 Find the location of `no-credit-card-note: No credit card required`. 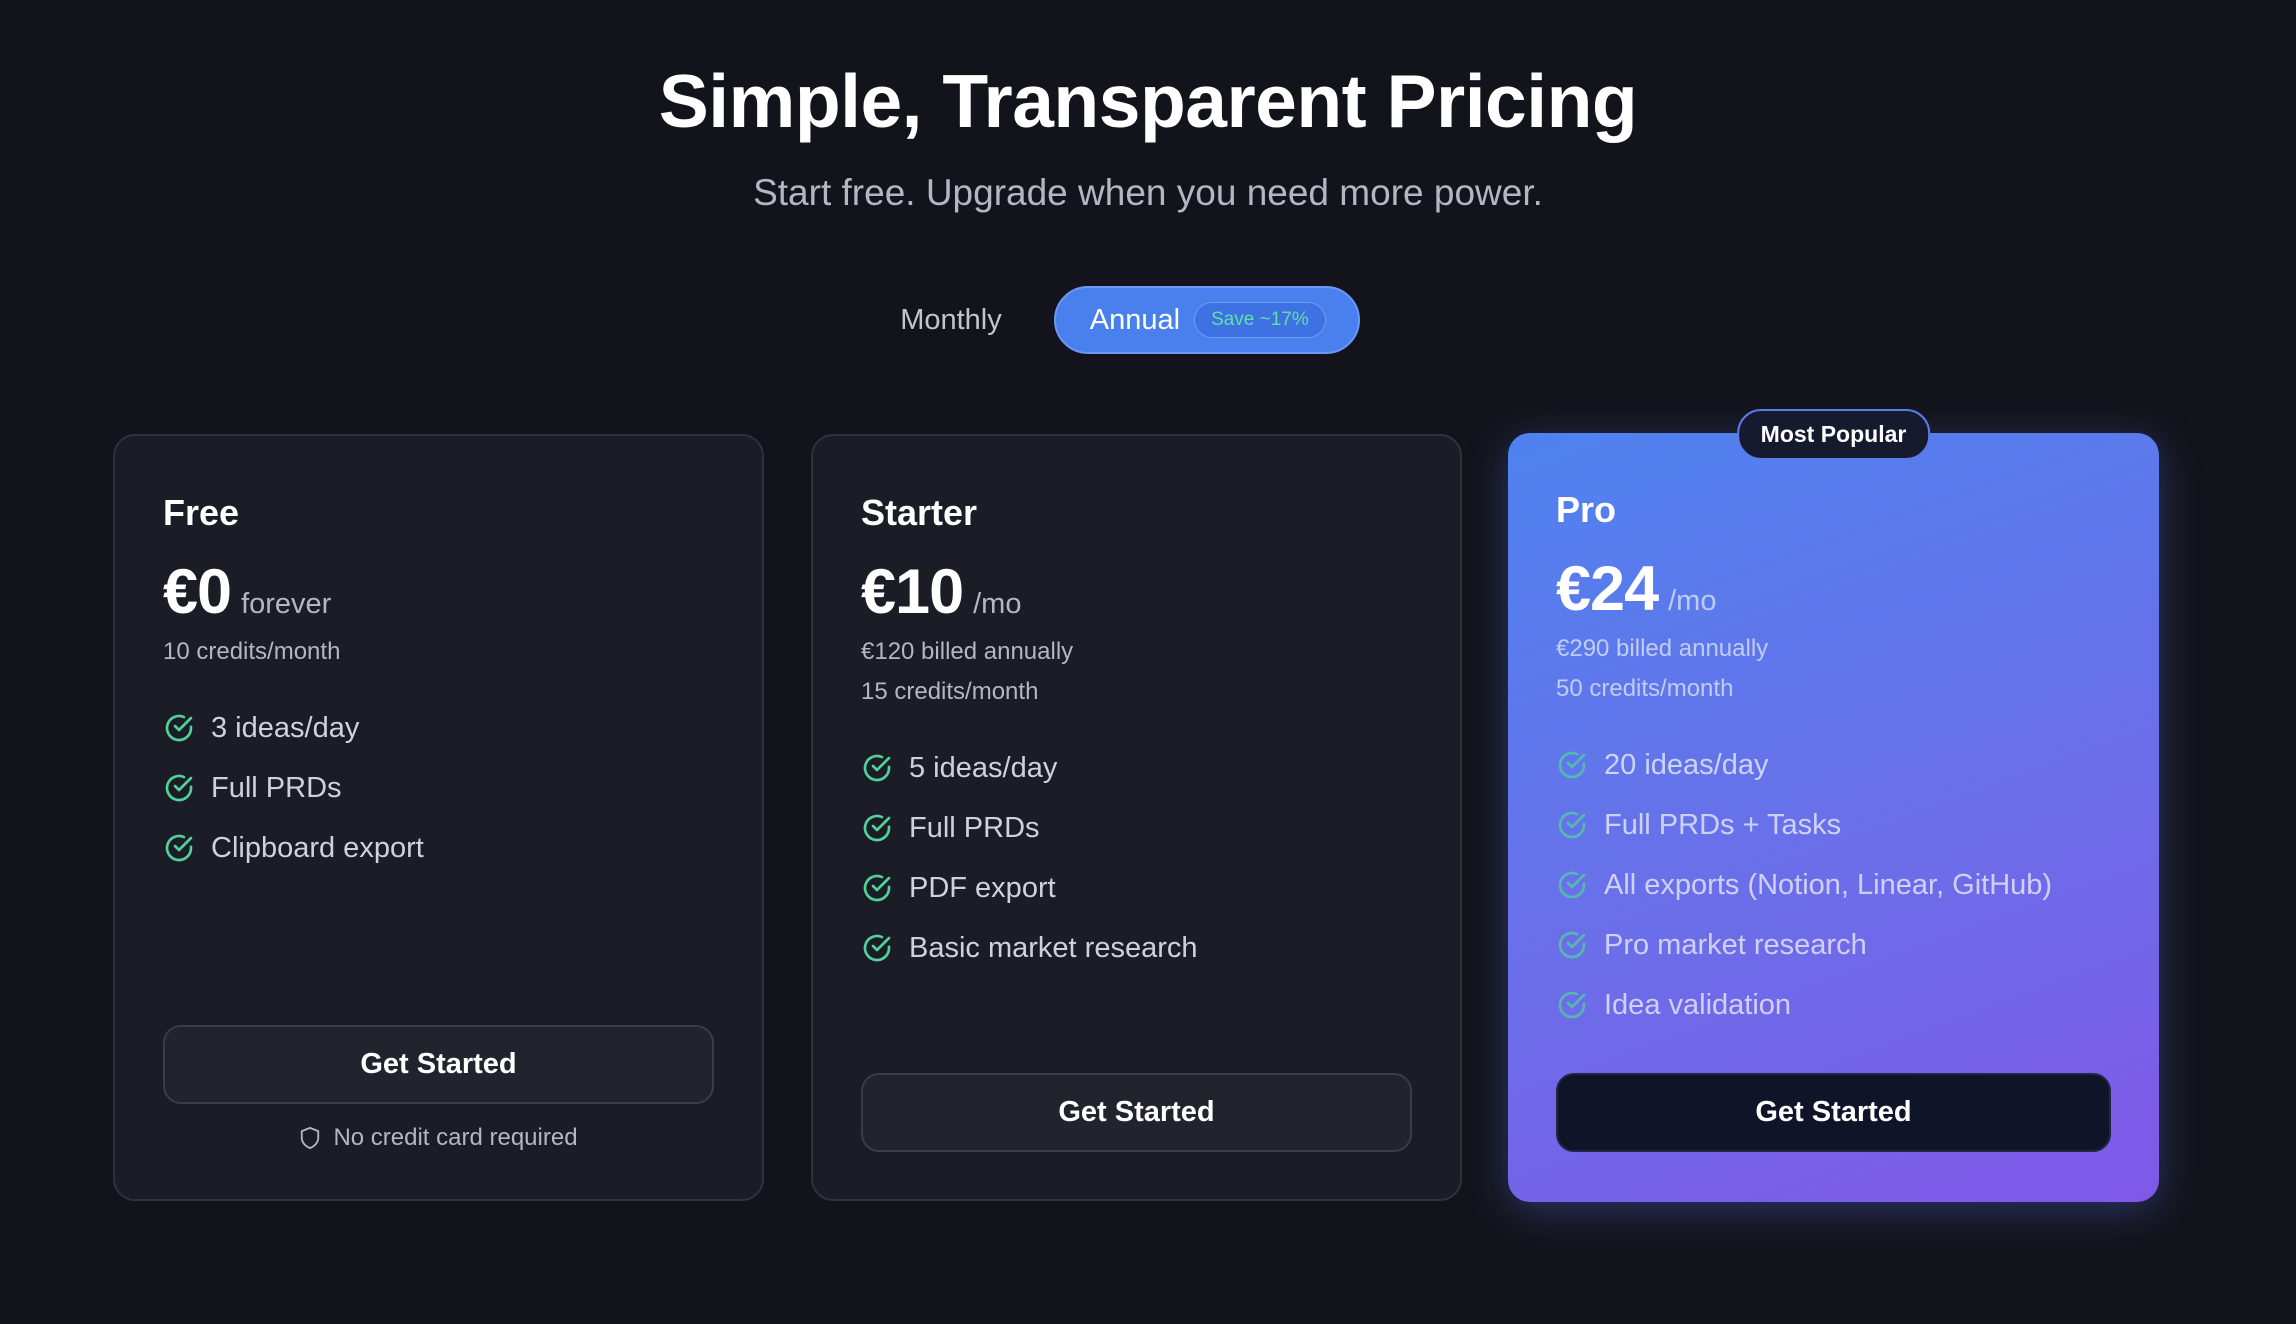

no-credit-card-note: No credit card required is located at coordinates (438, 1138).